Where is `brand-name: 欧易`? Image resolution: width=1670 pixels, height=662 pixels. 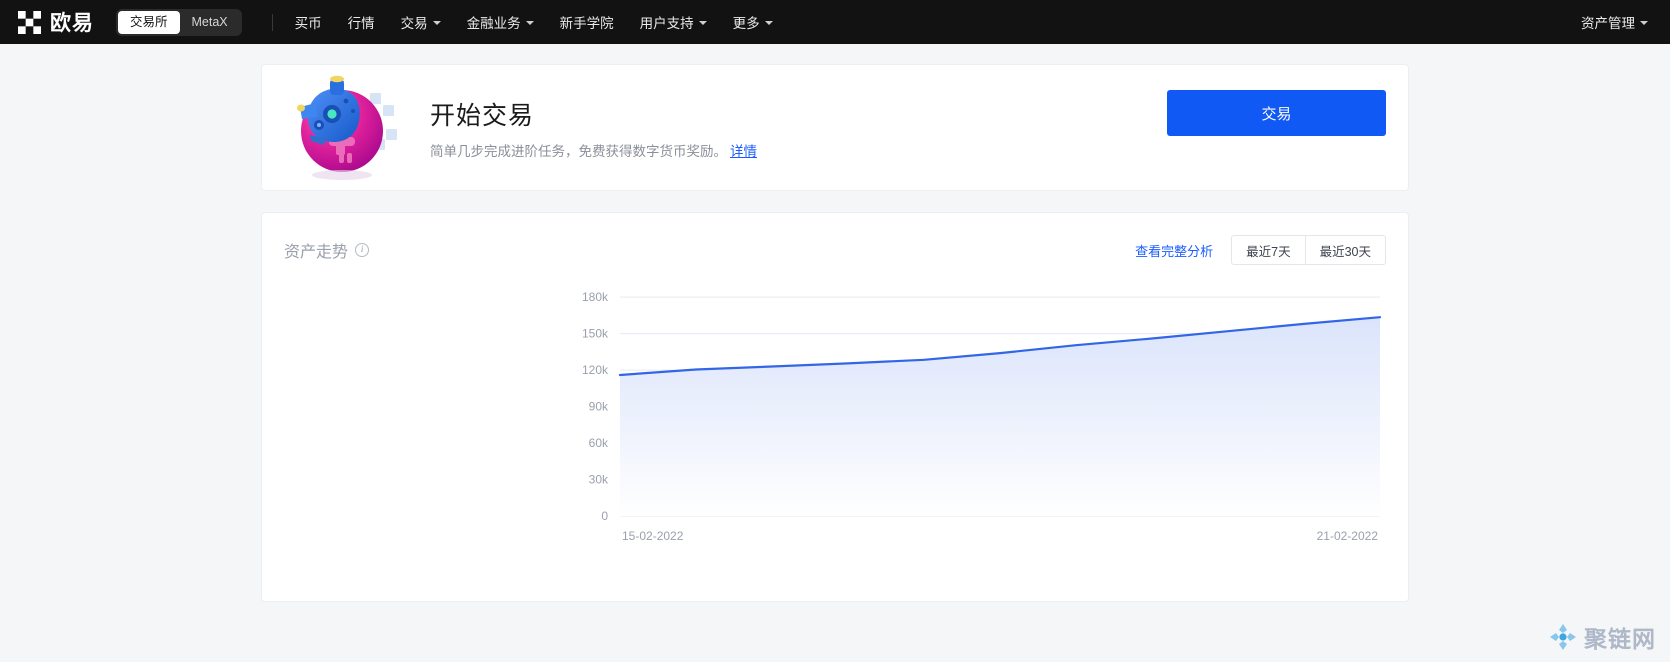
brand-name: 欧易 is located at coordinates (72, 23).